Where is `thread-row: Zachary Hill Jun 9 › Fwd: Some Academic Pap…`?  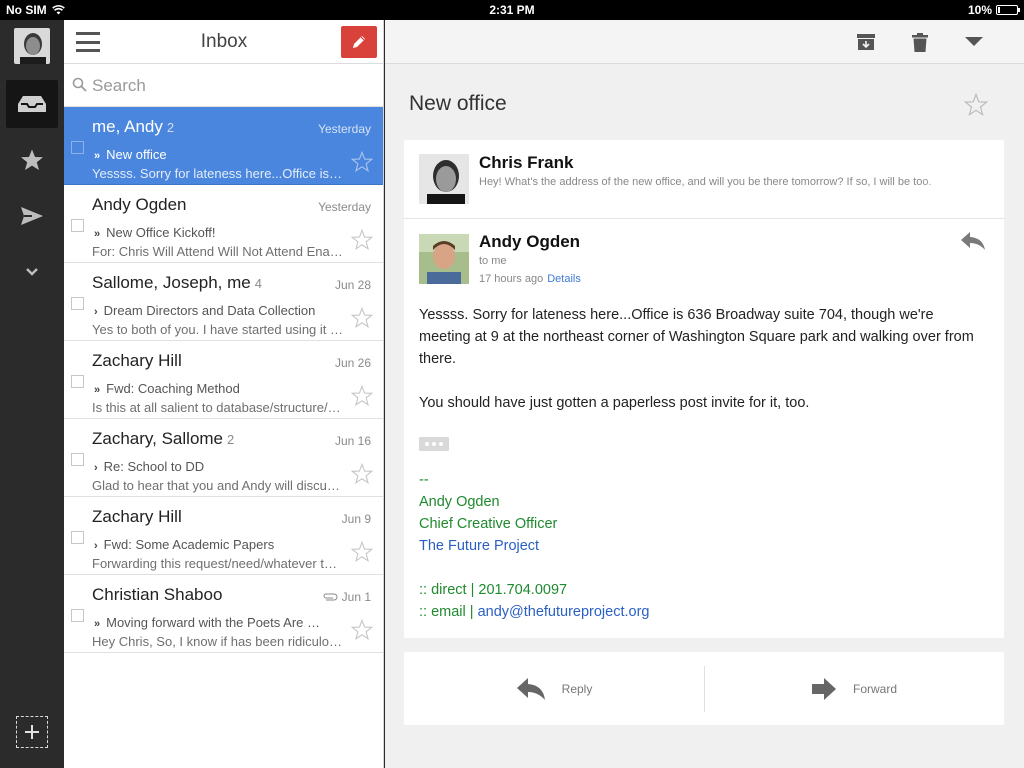 thread-row: Zachary Hill Jun 9 › Fwd: Some Academic Pap… is located at coordinates (223, 536).